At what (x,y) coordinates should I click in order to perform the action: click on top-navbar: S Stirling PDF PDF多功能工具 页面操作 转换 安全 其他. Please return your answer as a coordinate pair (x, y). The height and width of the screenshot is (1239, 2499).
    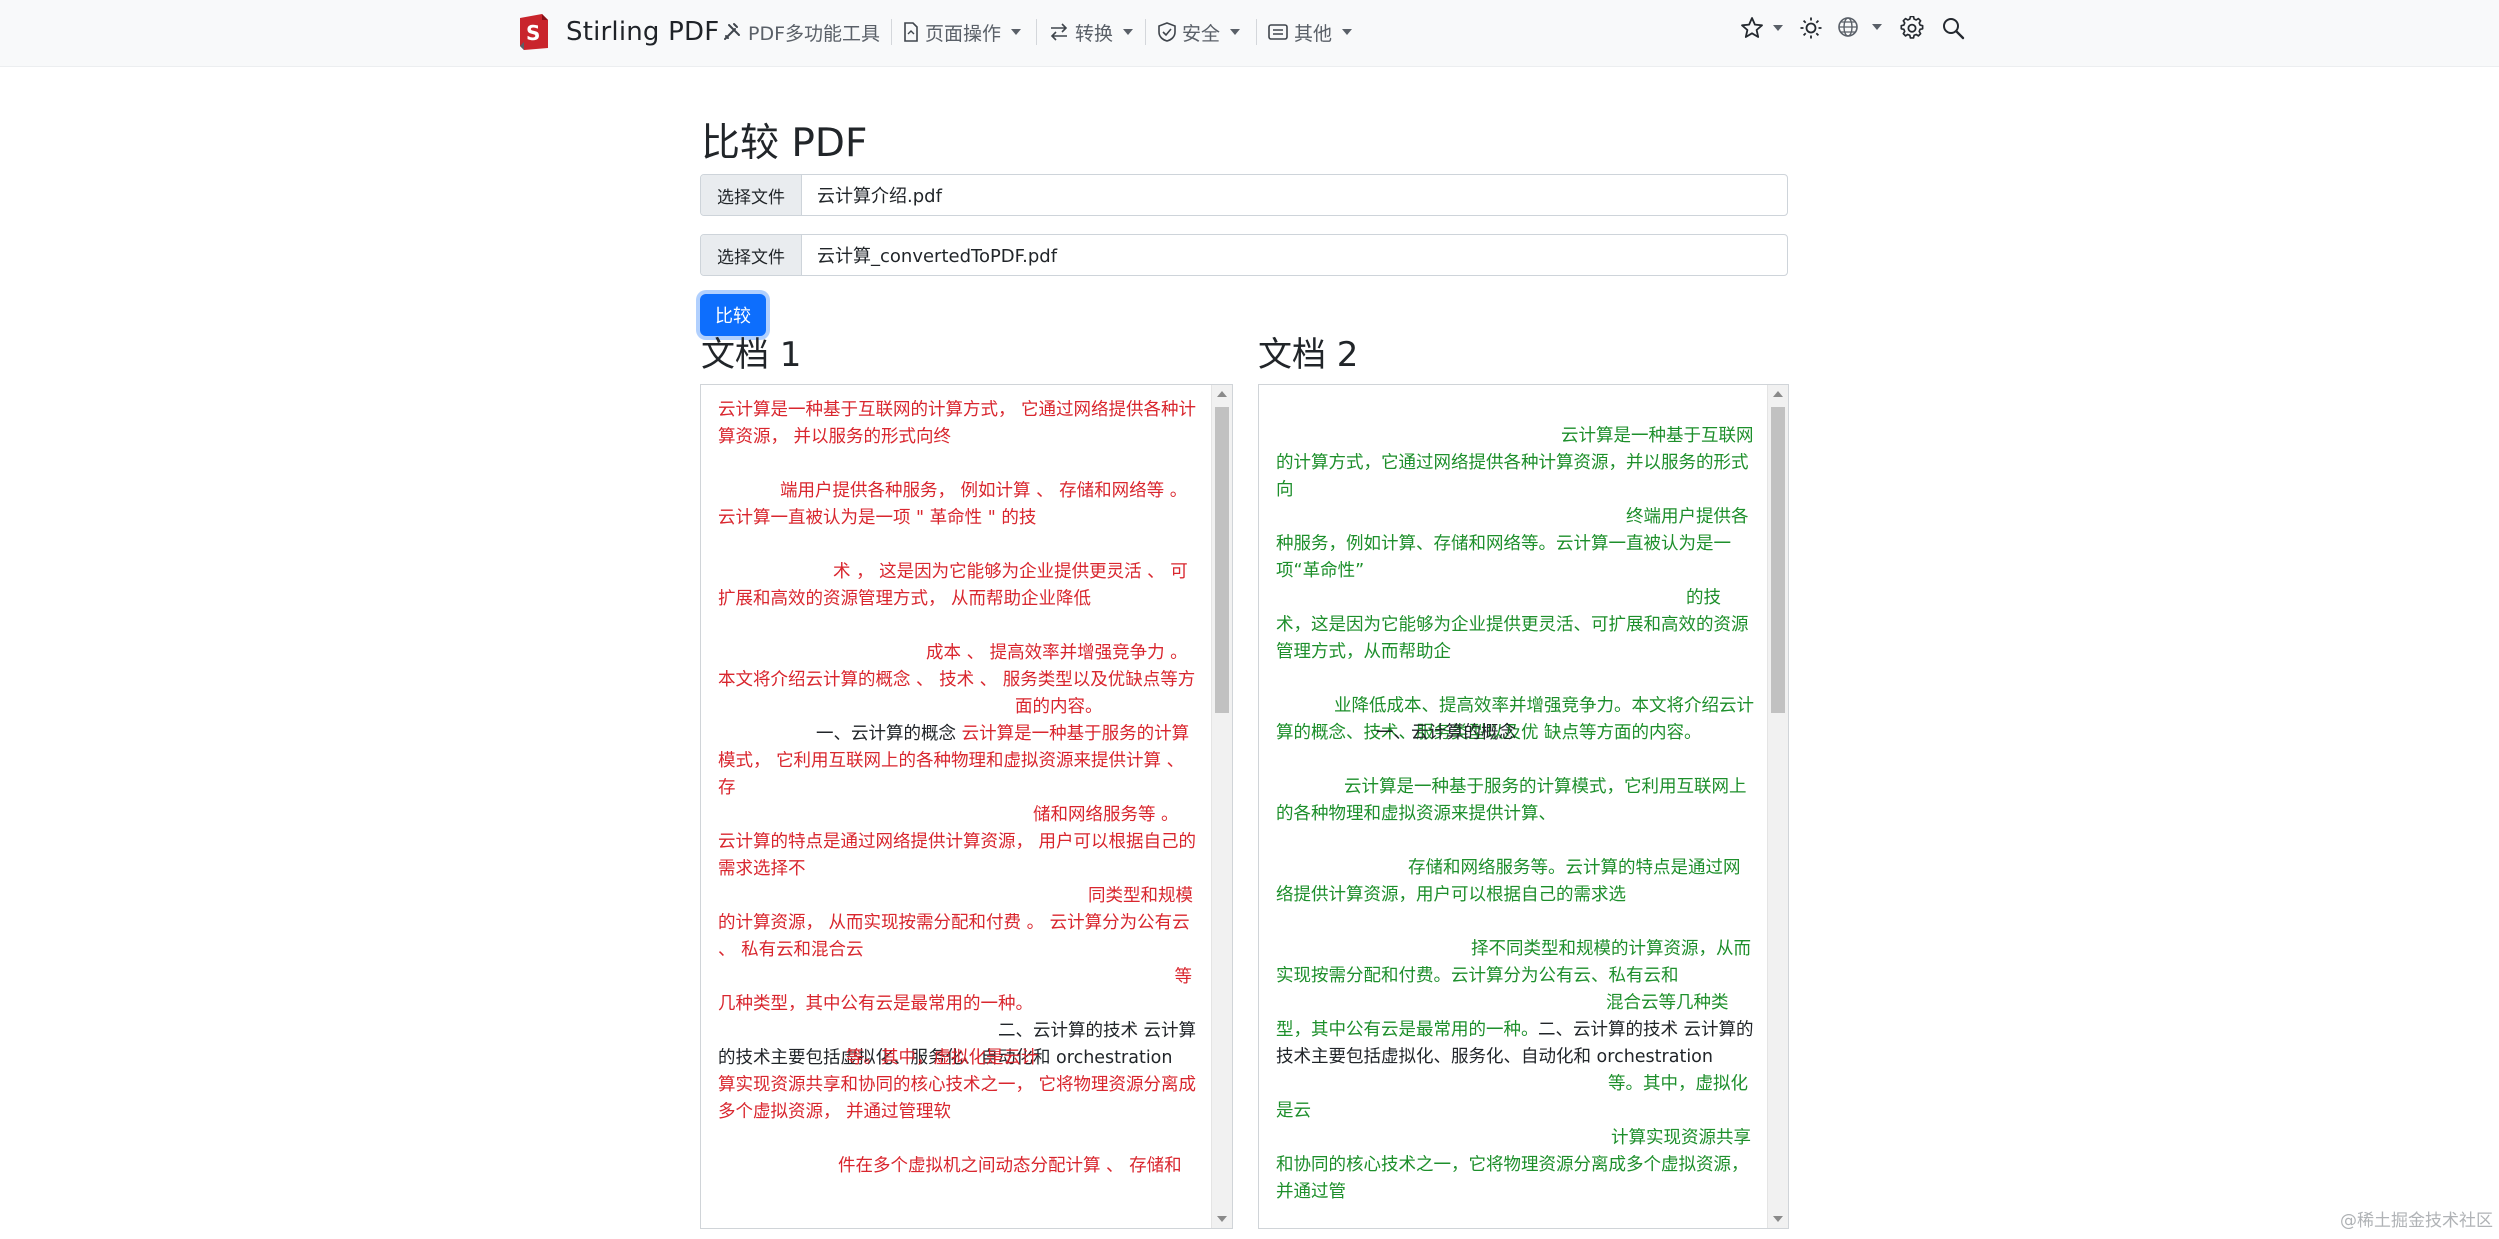
    Looking at the image, I should click on (1249, 33).